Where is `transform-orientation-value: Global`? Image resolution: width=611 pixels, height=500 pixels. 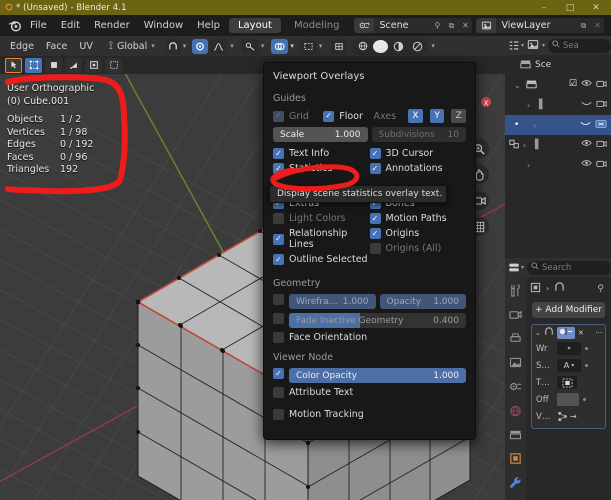 transform-orientation-value: Global is located at coordinates (132, 46).